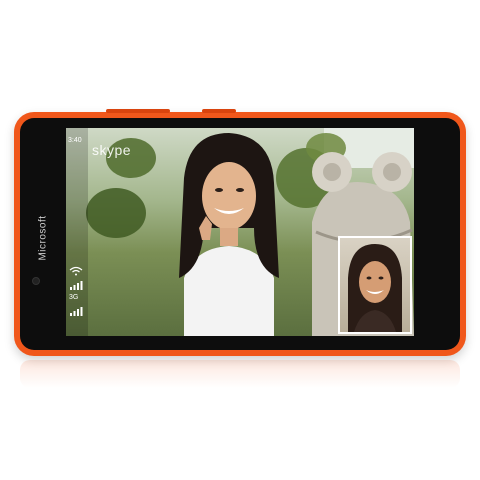 The image size is (480, 480). What do you see at coordinates (116, 213) in the screenshot?
I see `foliage` at bounding box center [116, 213].